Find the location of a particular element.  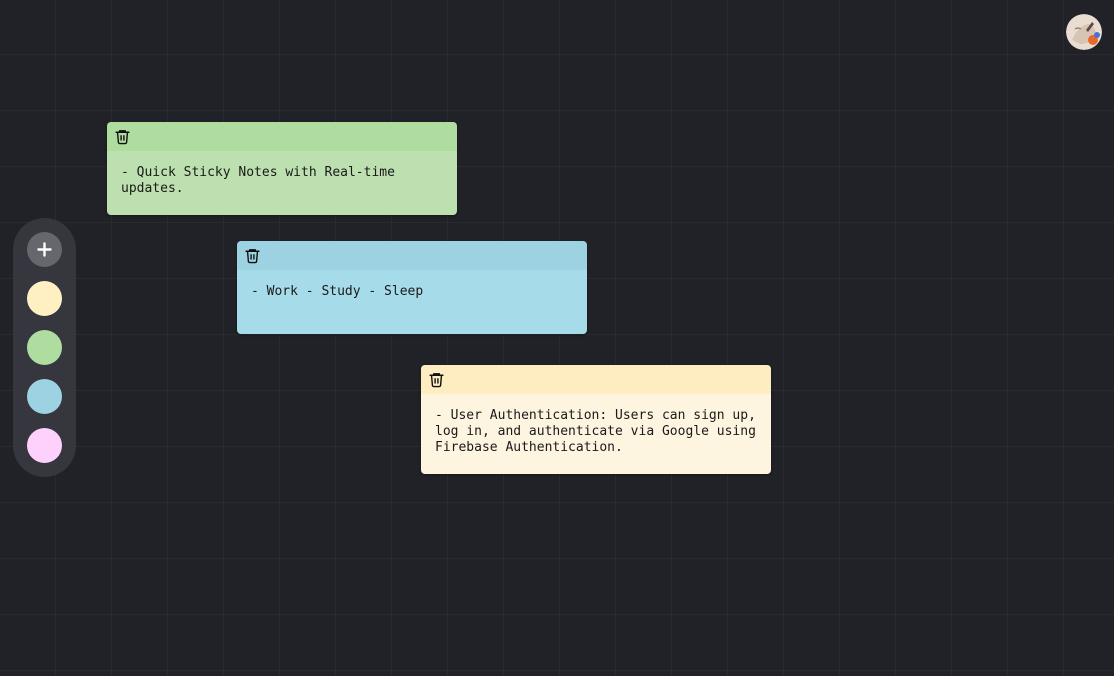

add-note-button is located at coordinates (44, 249).